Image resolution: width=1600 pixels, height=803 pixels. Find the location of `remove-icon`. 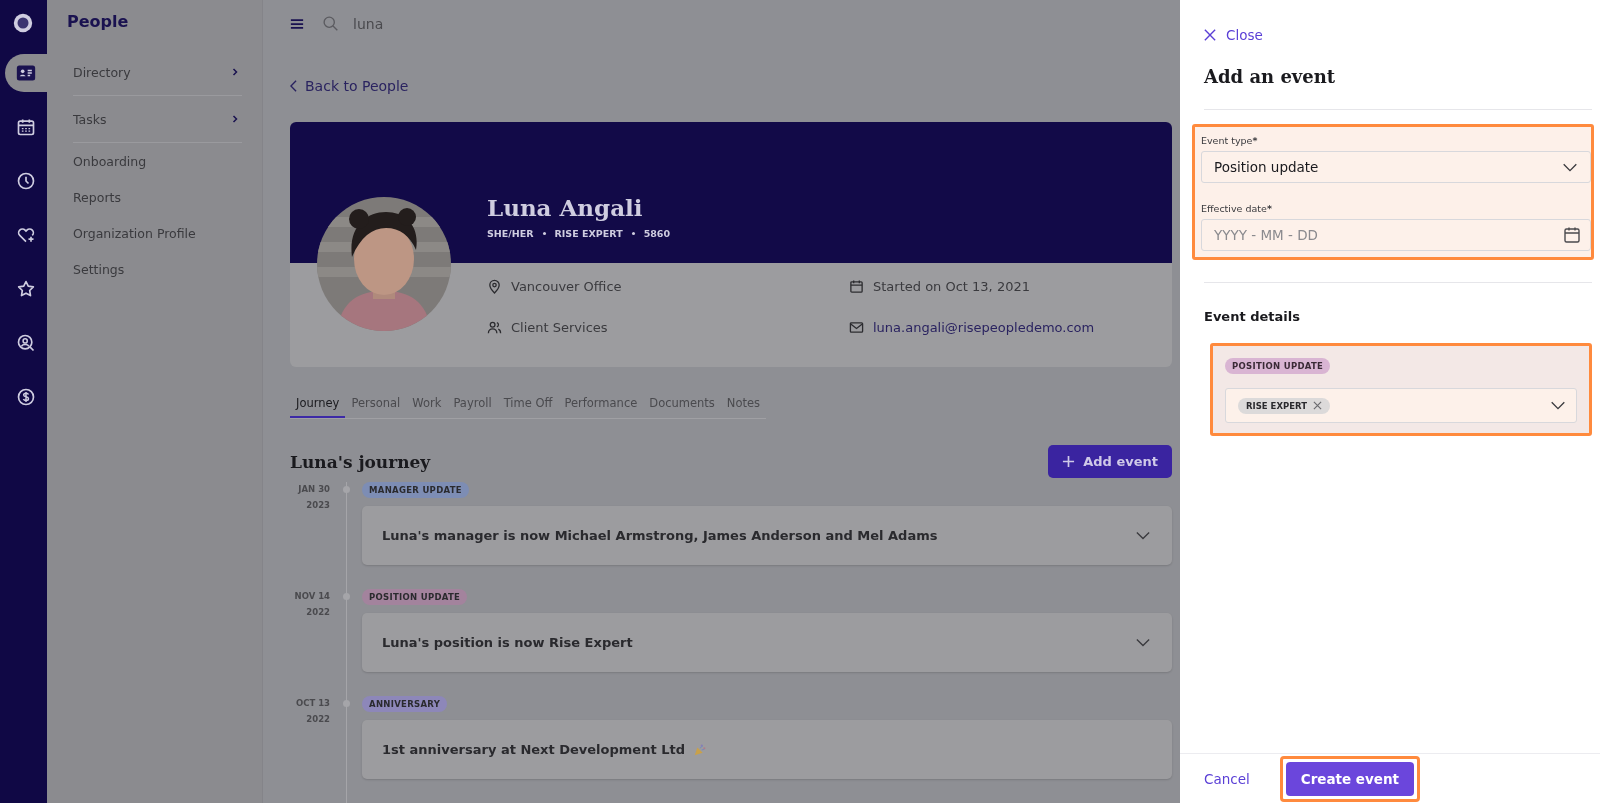

remove-icon is located at coordinates (1317, 405).